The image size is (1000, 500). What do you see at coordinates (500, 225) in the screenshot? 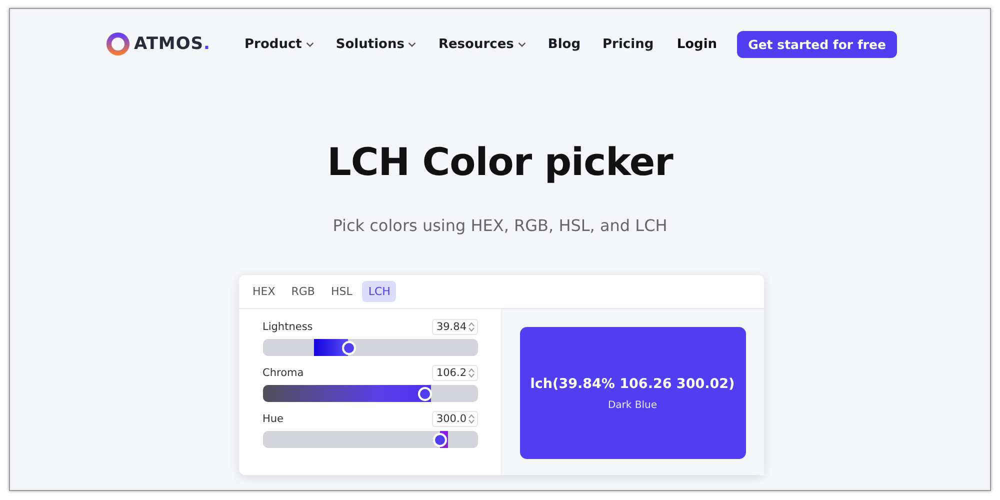
I see `page-subtitle: Pick colors using HEX, RGB, HSL, and LCH` at bounding box center [500, 225].